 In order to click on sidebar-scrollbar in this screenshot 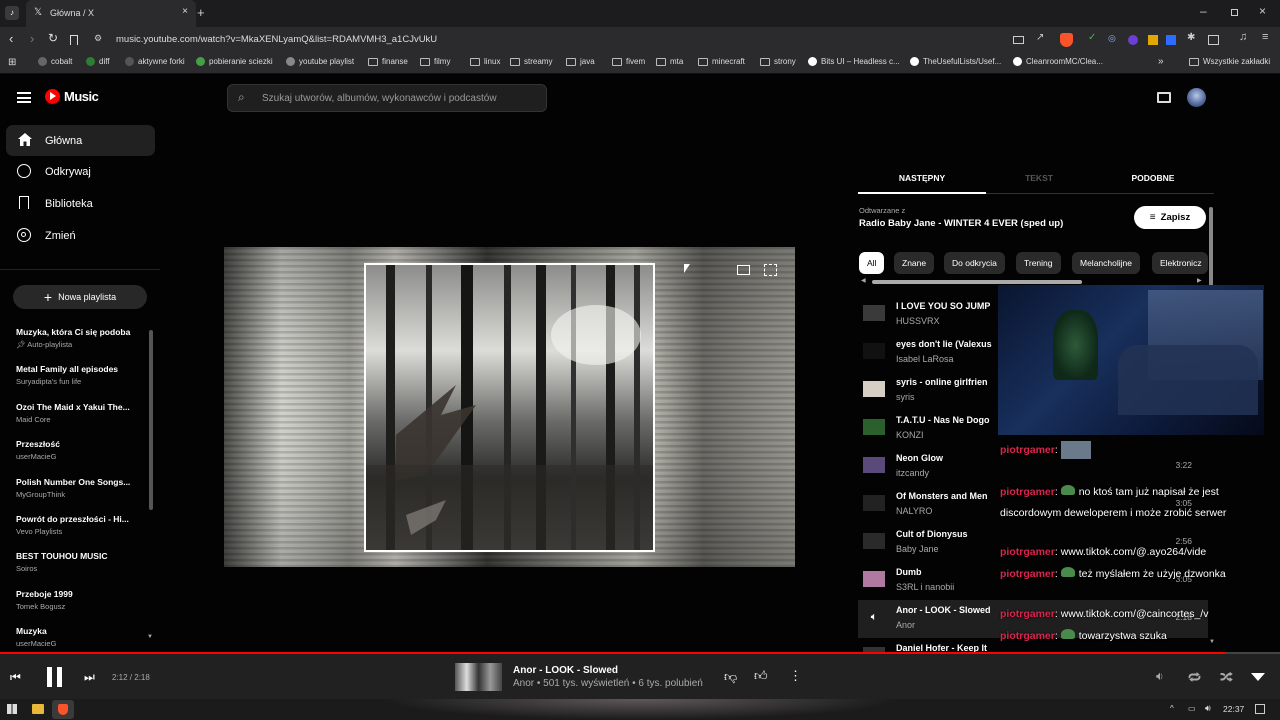, I will do `click(151, 420)`.